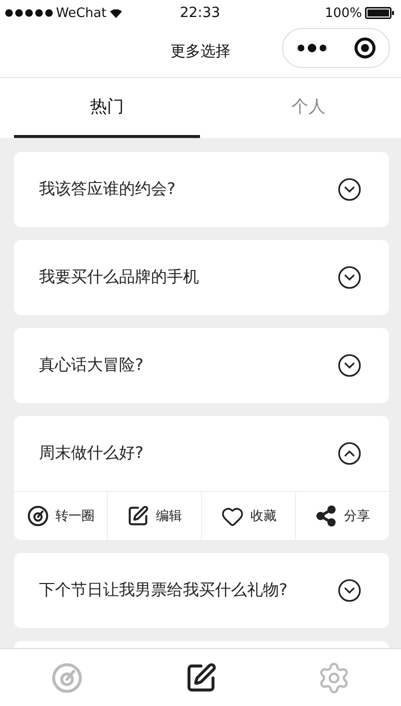 The image size is (401, 706). Describe the element at coordinates (380, 13) in the screenshot. I see `battery-icon` at that location.